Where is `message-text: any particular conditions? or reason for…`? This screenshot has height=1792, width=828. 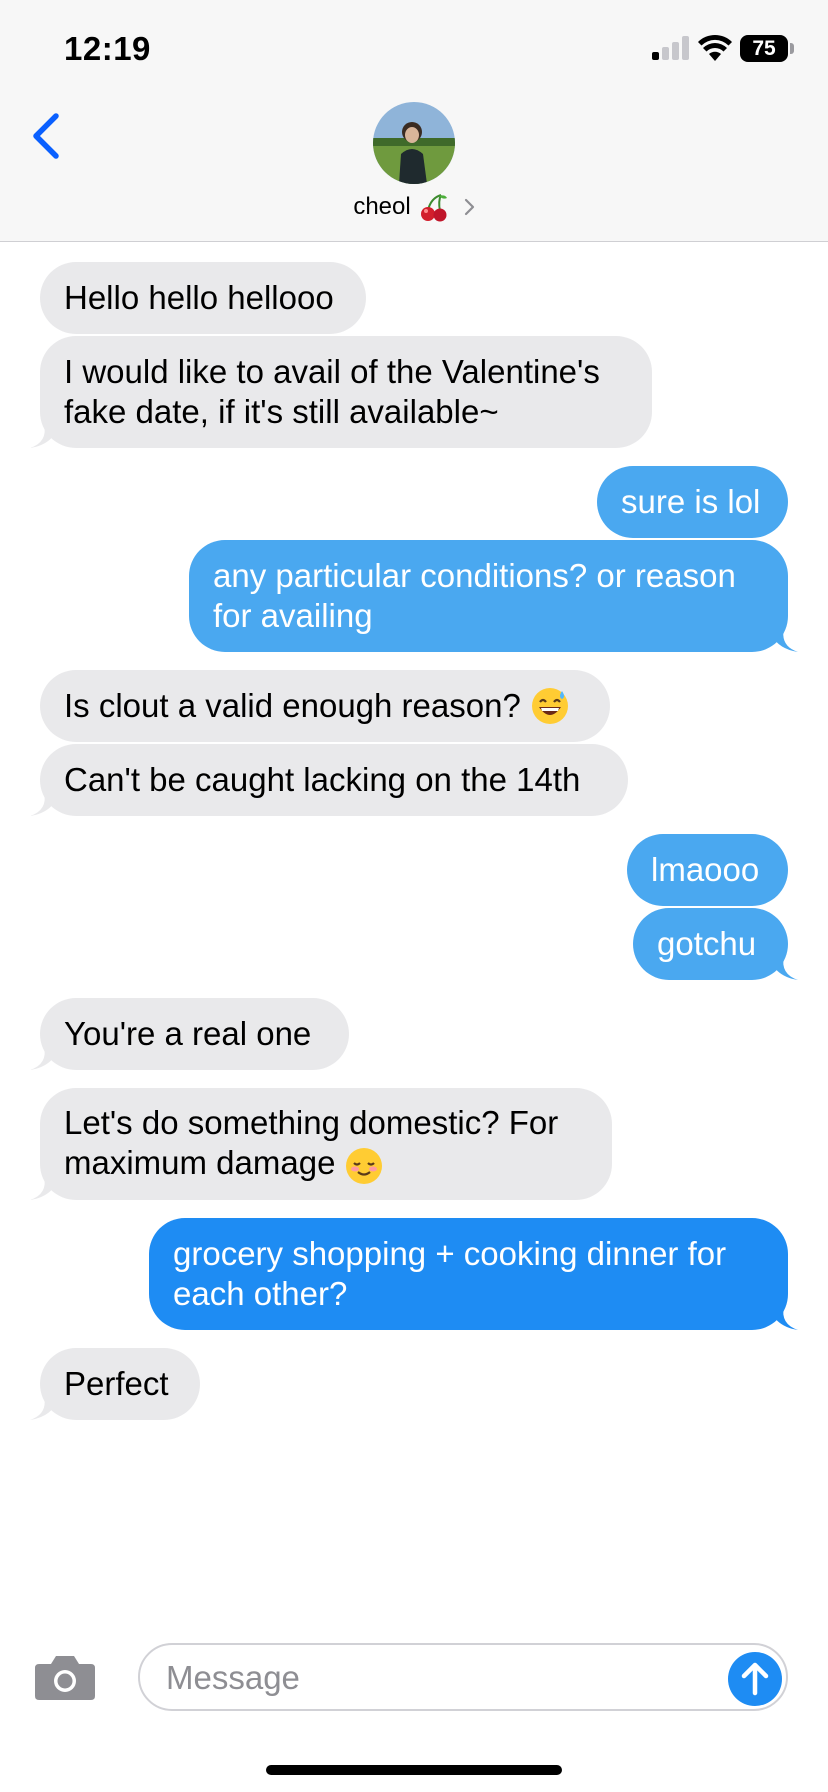 message-text: any particular conditions? or reason for… is located at coordinates (474, 595).